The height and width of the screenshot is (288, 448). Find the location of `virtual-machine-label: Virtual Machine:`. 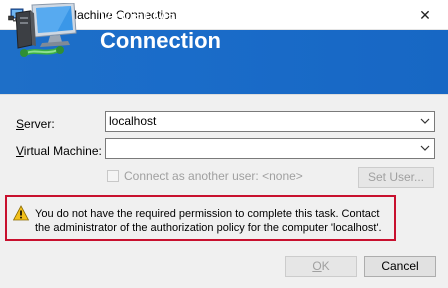

virtual-machine-label: Virtual Machine: is located at coordinates (59, 151).